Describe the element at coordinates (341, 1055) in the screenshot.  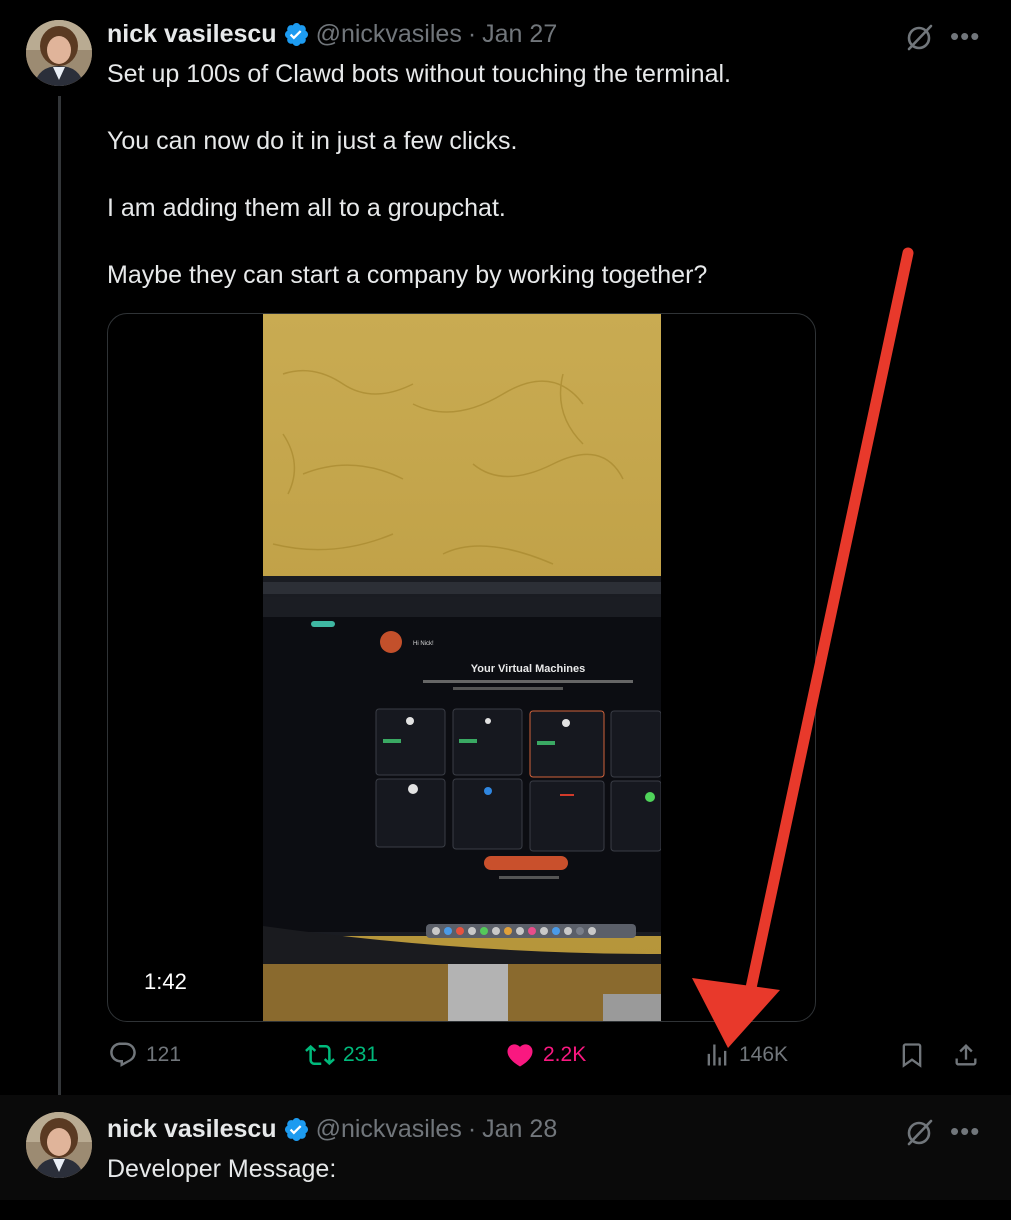
I see `repost-button: 231` at that location.